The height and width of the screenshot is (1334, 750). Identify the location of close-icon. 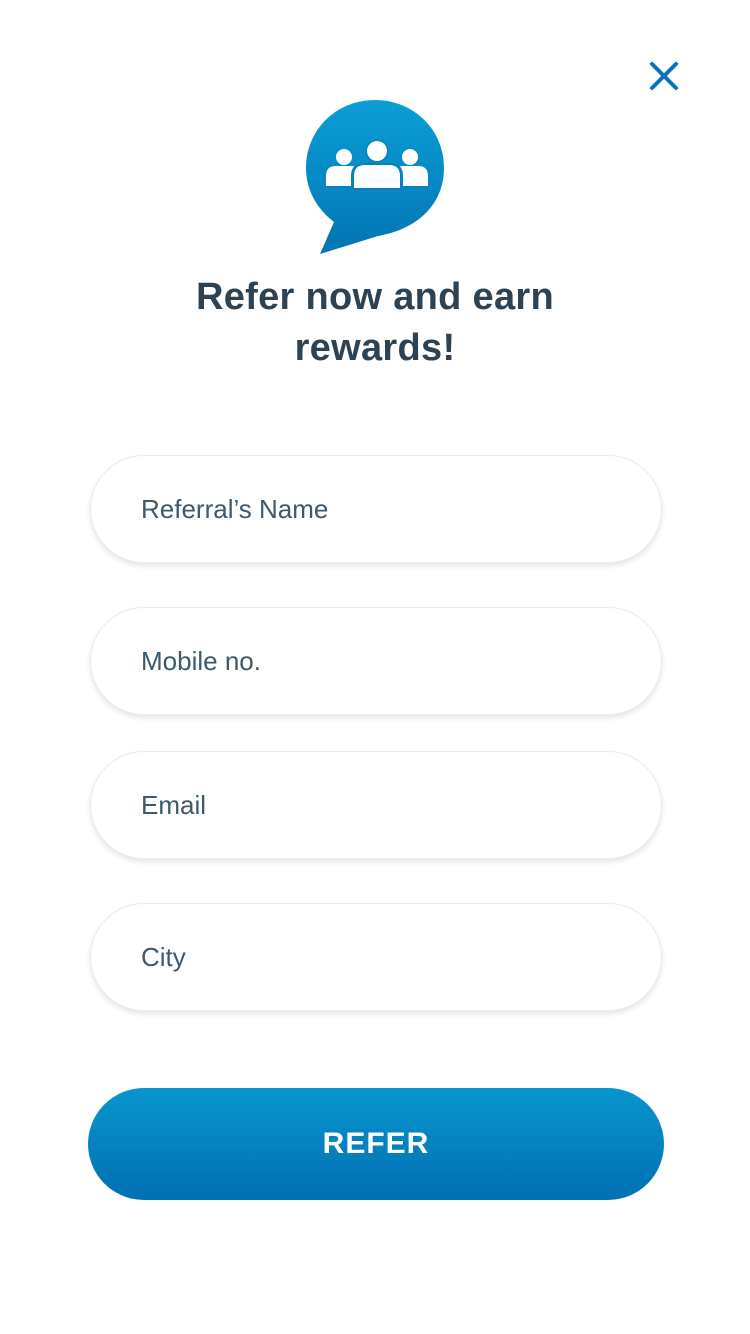
(664, 76).